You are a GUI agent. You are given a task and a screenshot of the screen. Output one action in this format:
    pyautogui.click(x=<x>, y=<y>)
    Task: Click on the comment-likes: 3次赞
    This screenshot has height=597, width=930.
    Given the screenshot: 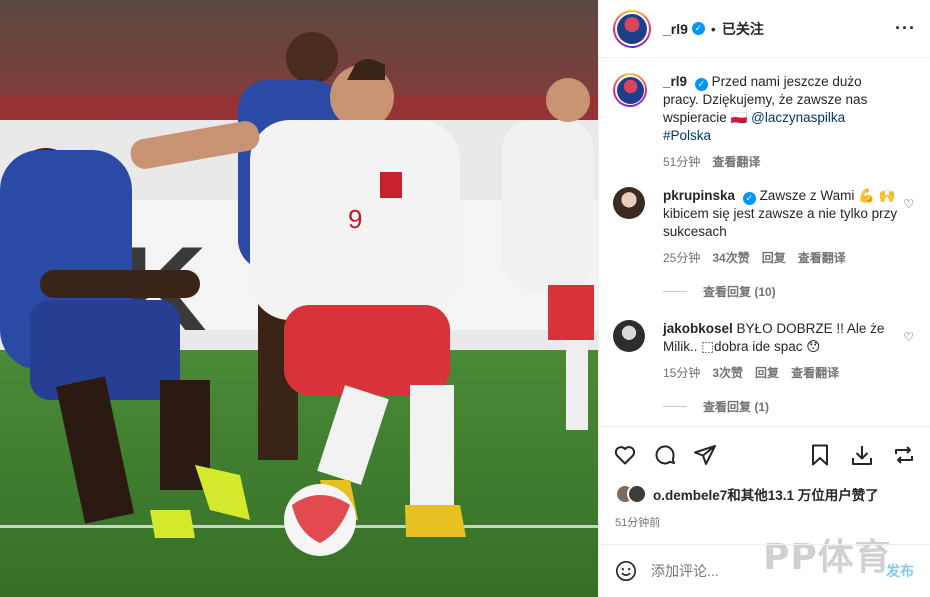 What is the action you would take?
    pyautogui.click(x=727, y=373)
    